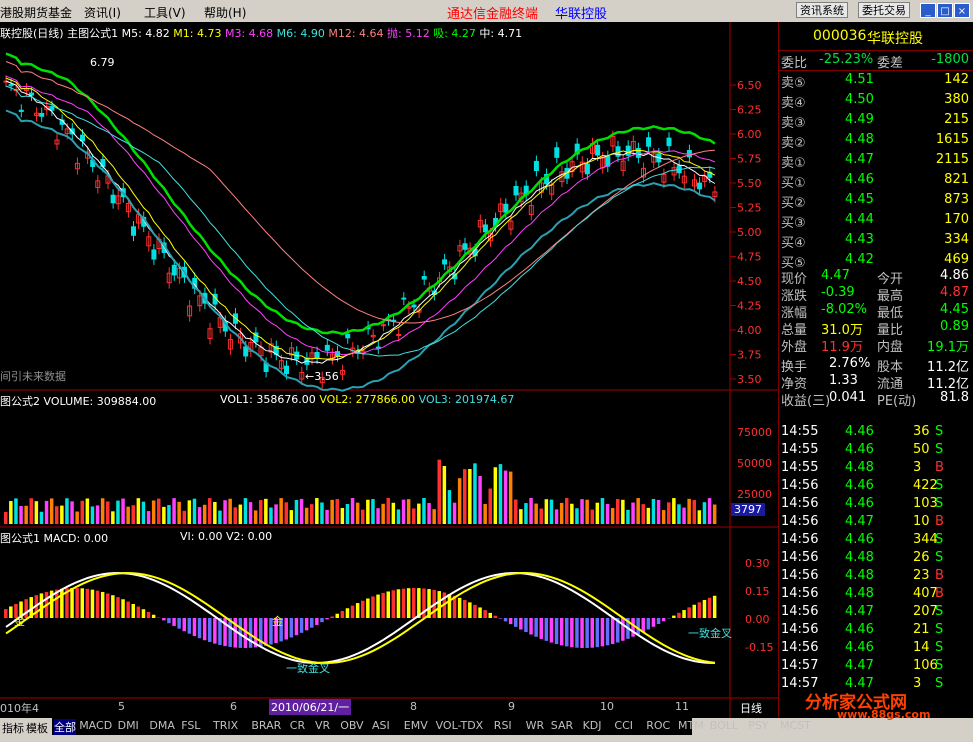 This screenshot has height=742, width=973. Describe the element at coordinates (19, 708) in the screenshot. I see `time-label: 010年4` at that location.